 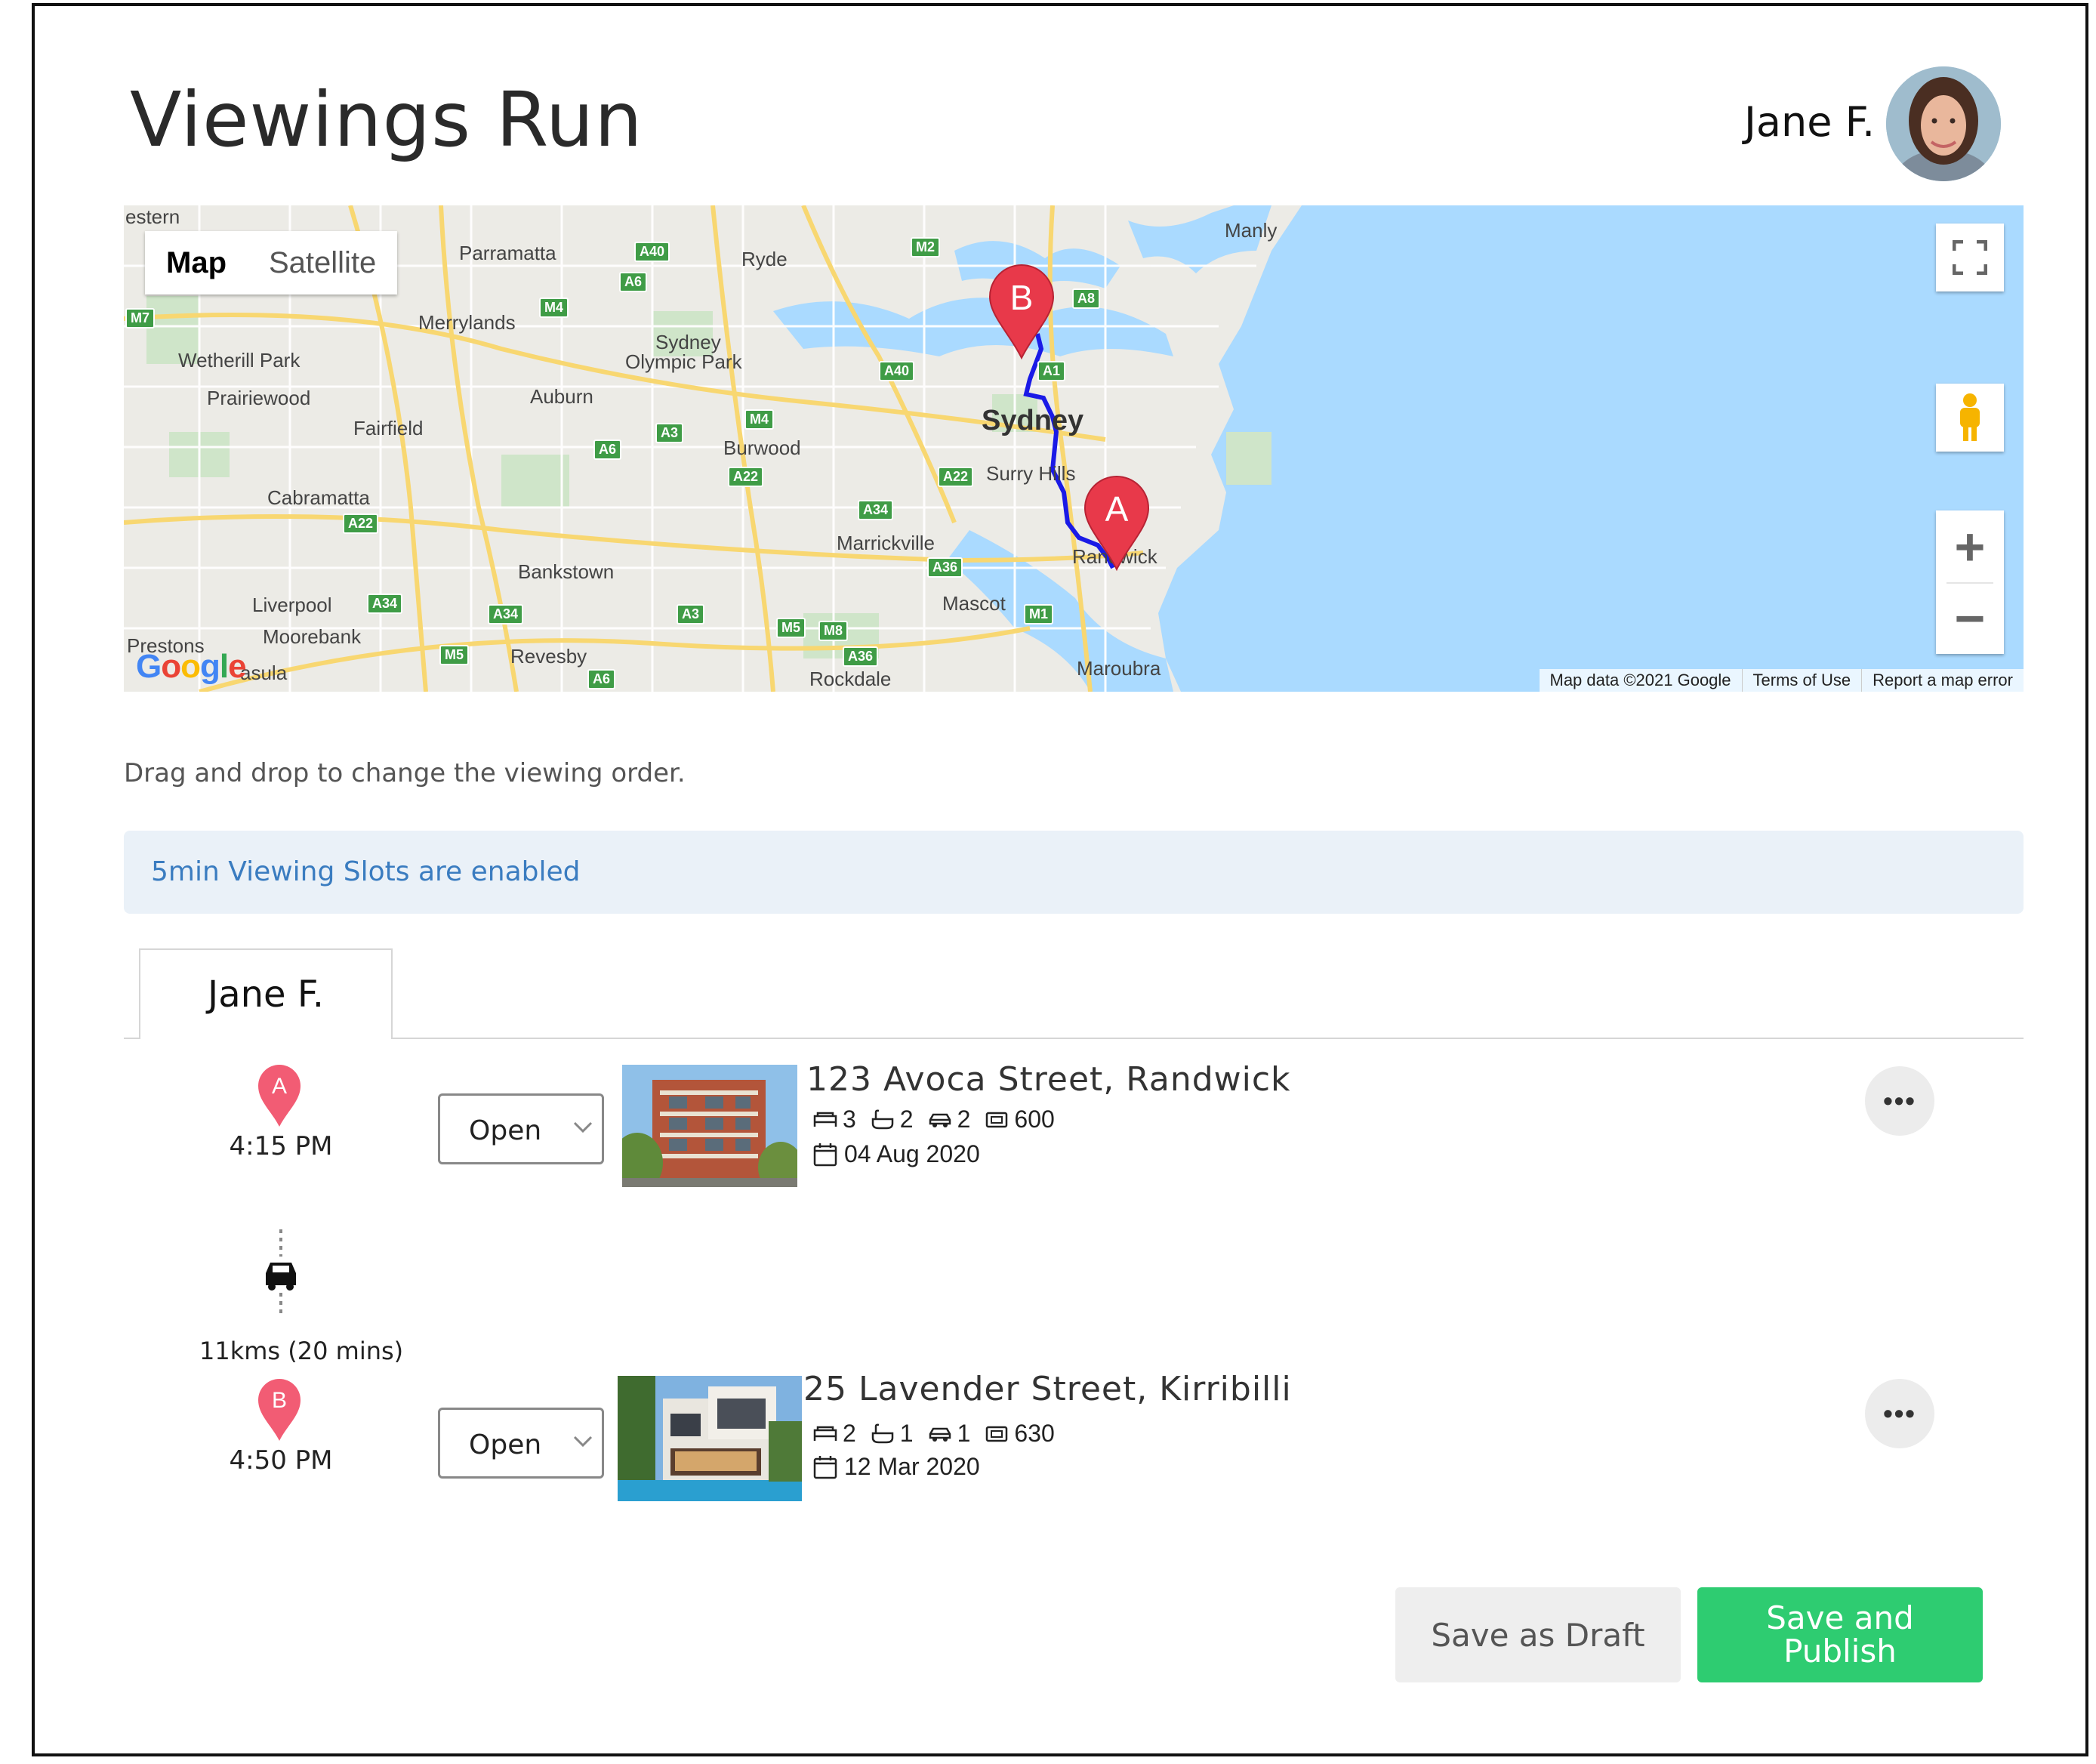 I want to click on map-type-satellite-button: Satellite, so click(x=322, y=263).